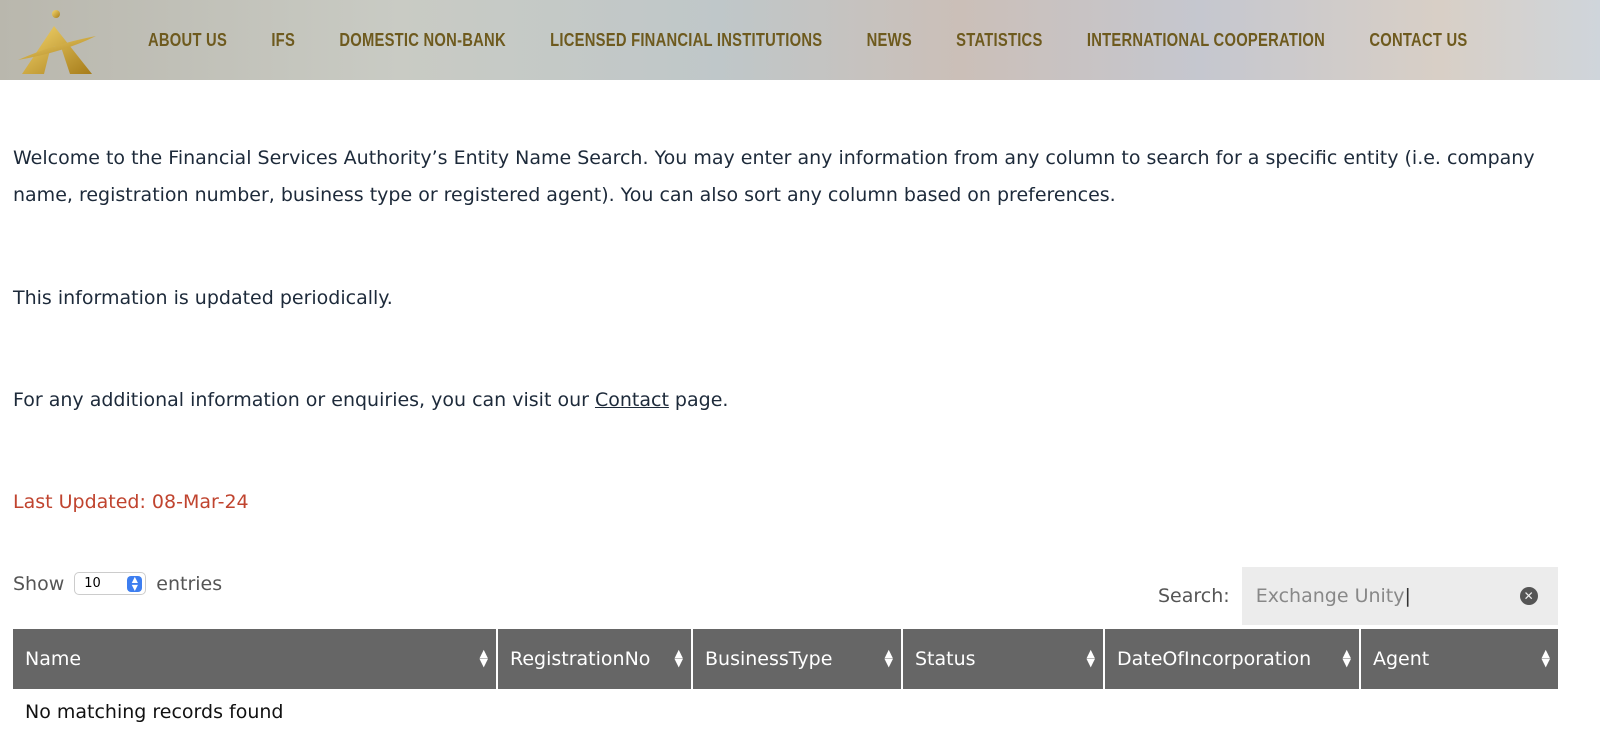  Describe the element at coordinates (92, 583) in the screenshot. I see `entries-value: 10` at that location.